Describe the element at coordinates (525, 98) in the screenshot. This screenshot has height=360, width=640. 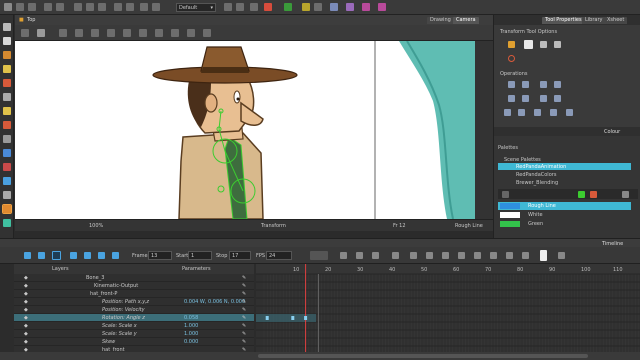
I see `distribute-icon` at that location.